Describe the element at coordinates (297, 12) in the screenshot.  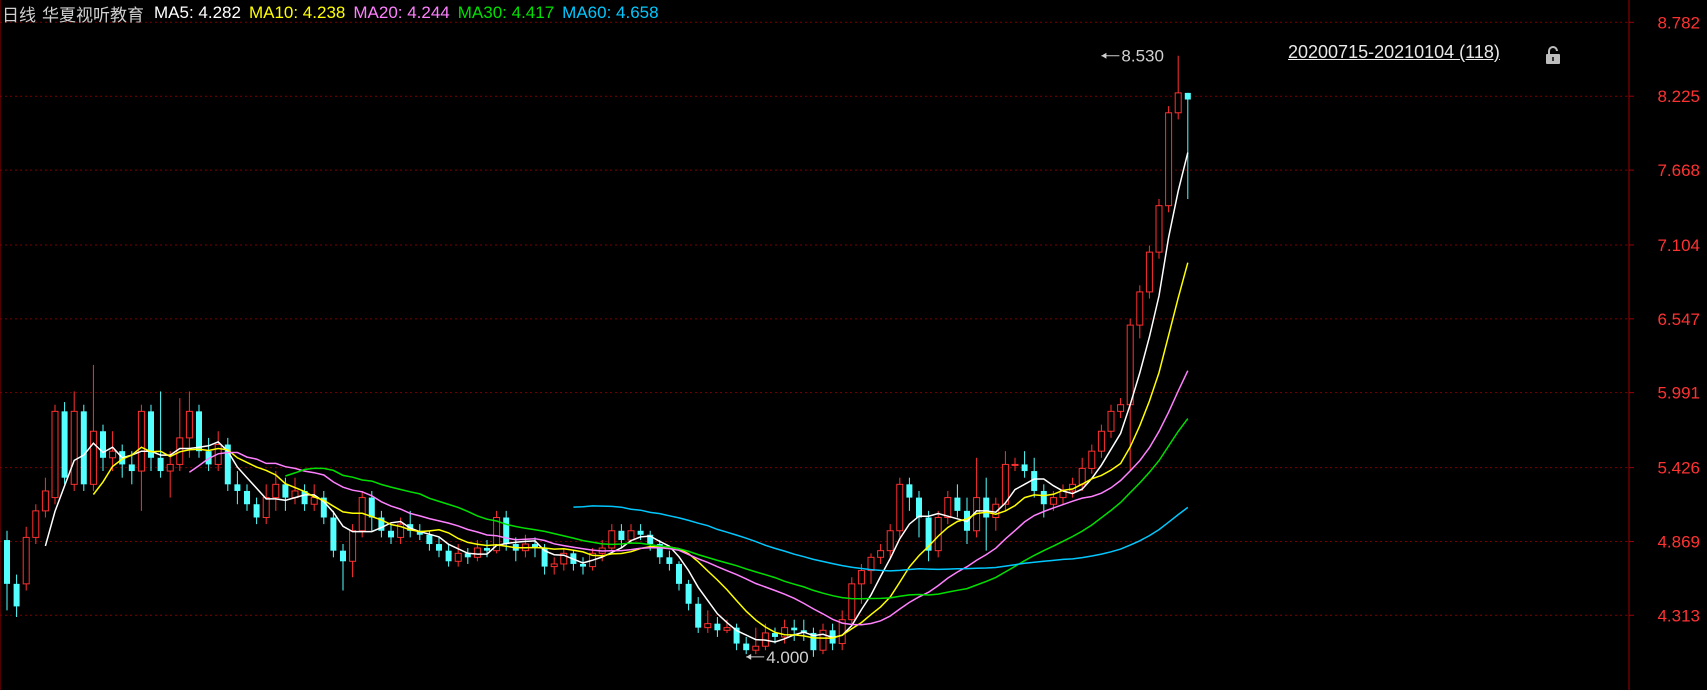
I see `ma-legend-item: MA10: 4.238` at that location.